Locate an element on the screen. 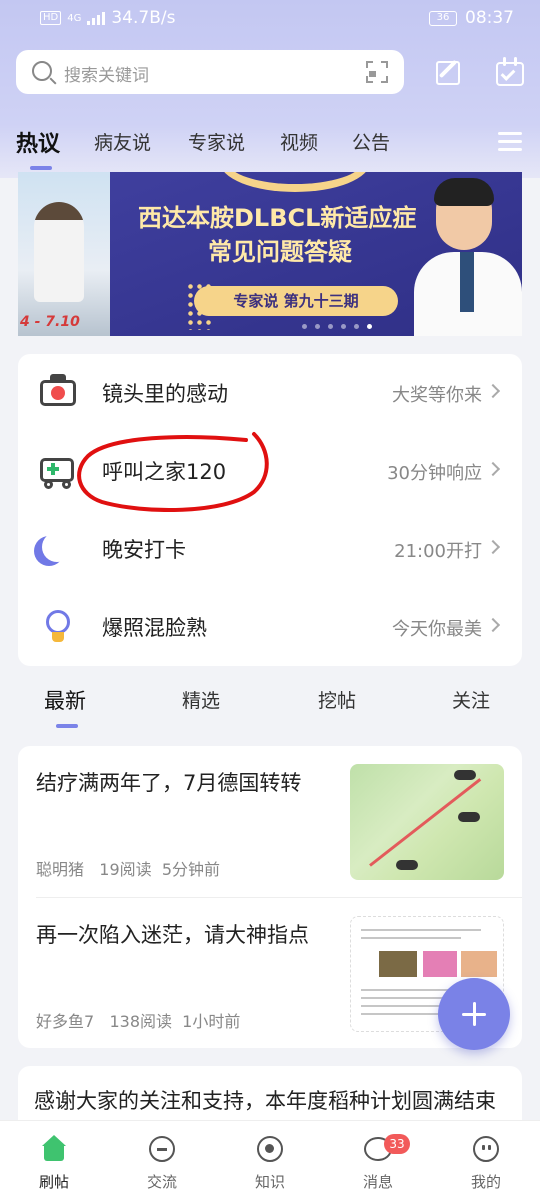  banner-title-line1: 西达本胺DLBCL新适应症 is located at coordinates (277, 218).